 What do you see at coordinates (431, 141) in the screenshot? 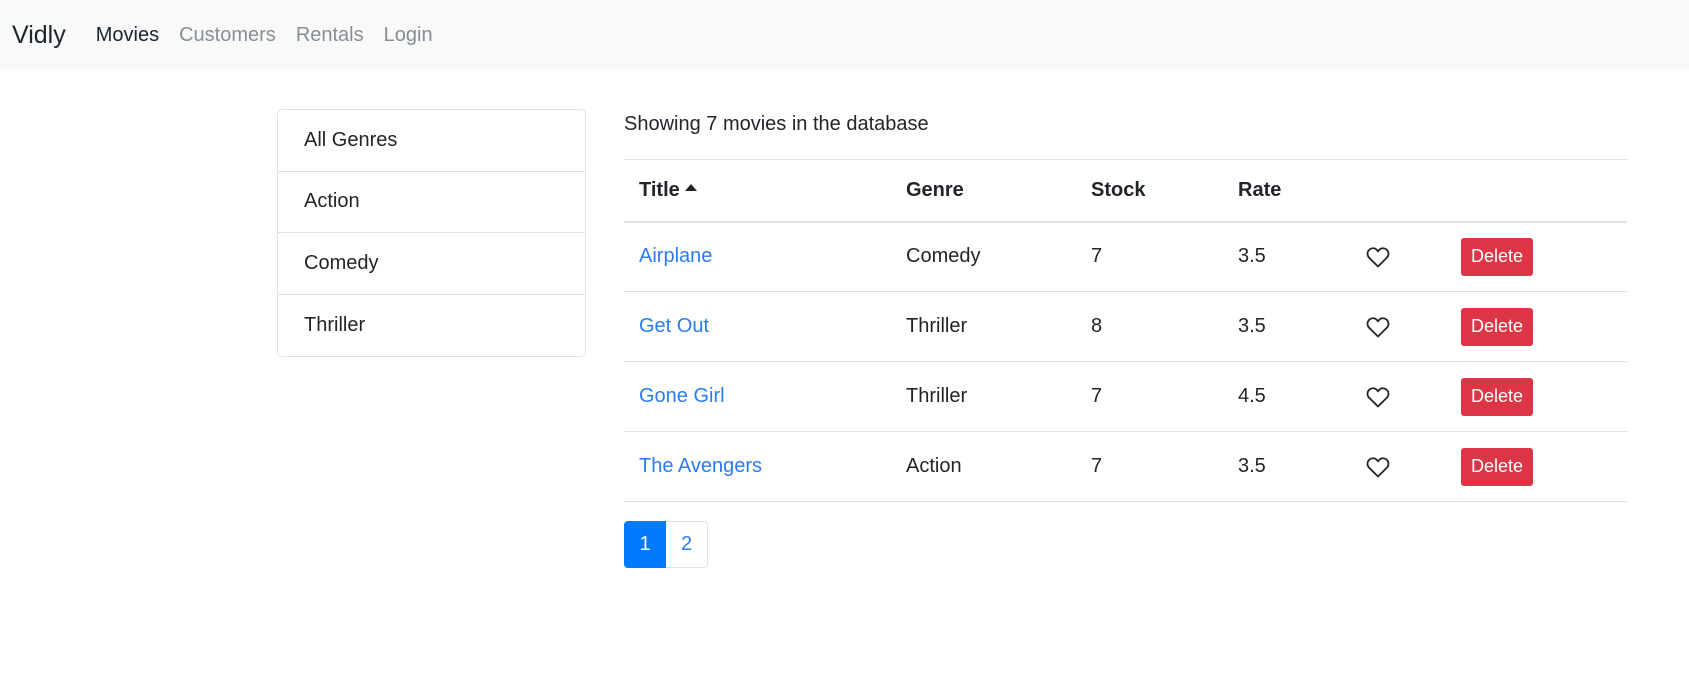
I see `genre-item-all: All Genres` at bounding box center [431, 141].